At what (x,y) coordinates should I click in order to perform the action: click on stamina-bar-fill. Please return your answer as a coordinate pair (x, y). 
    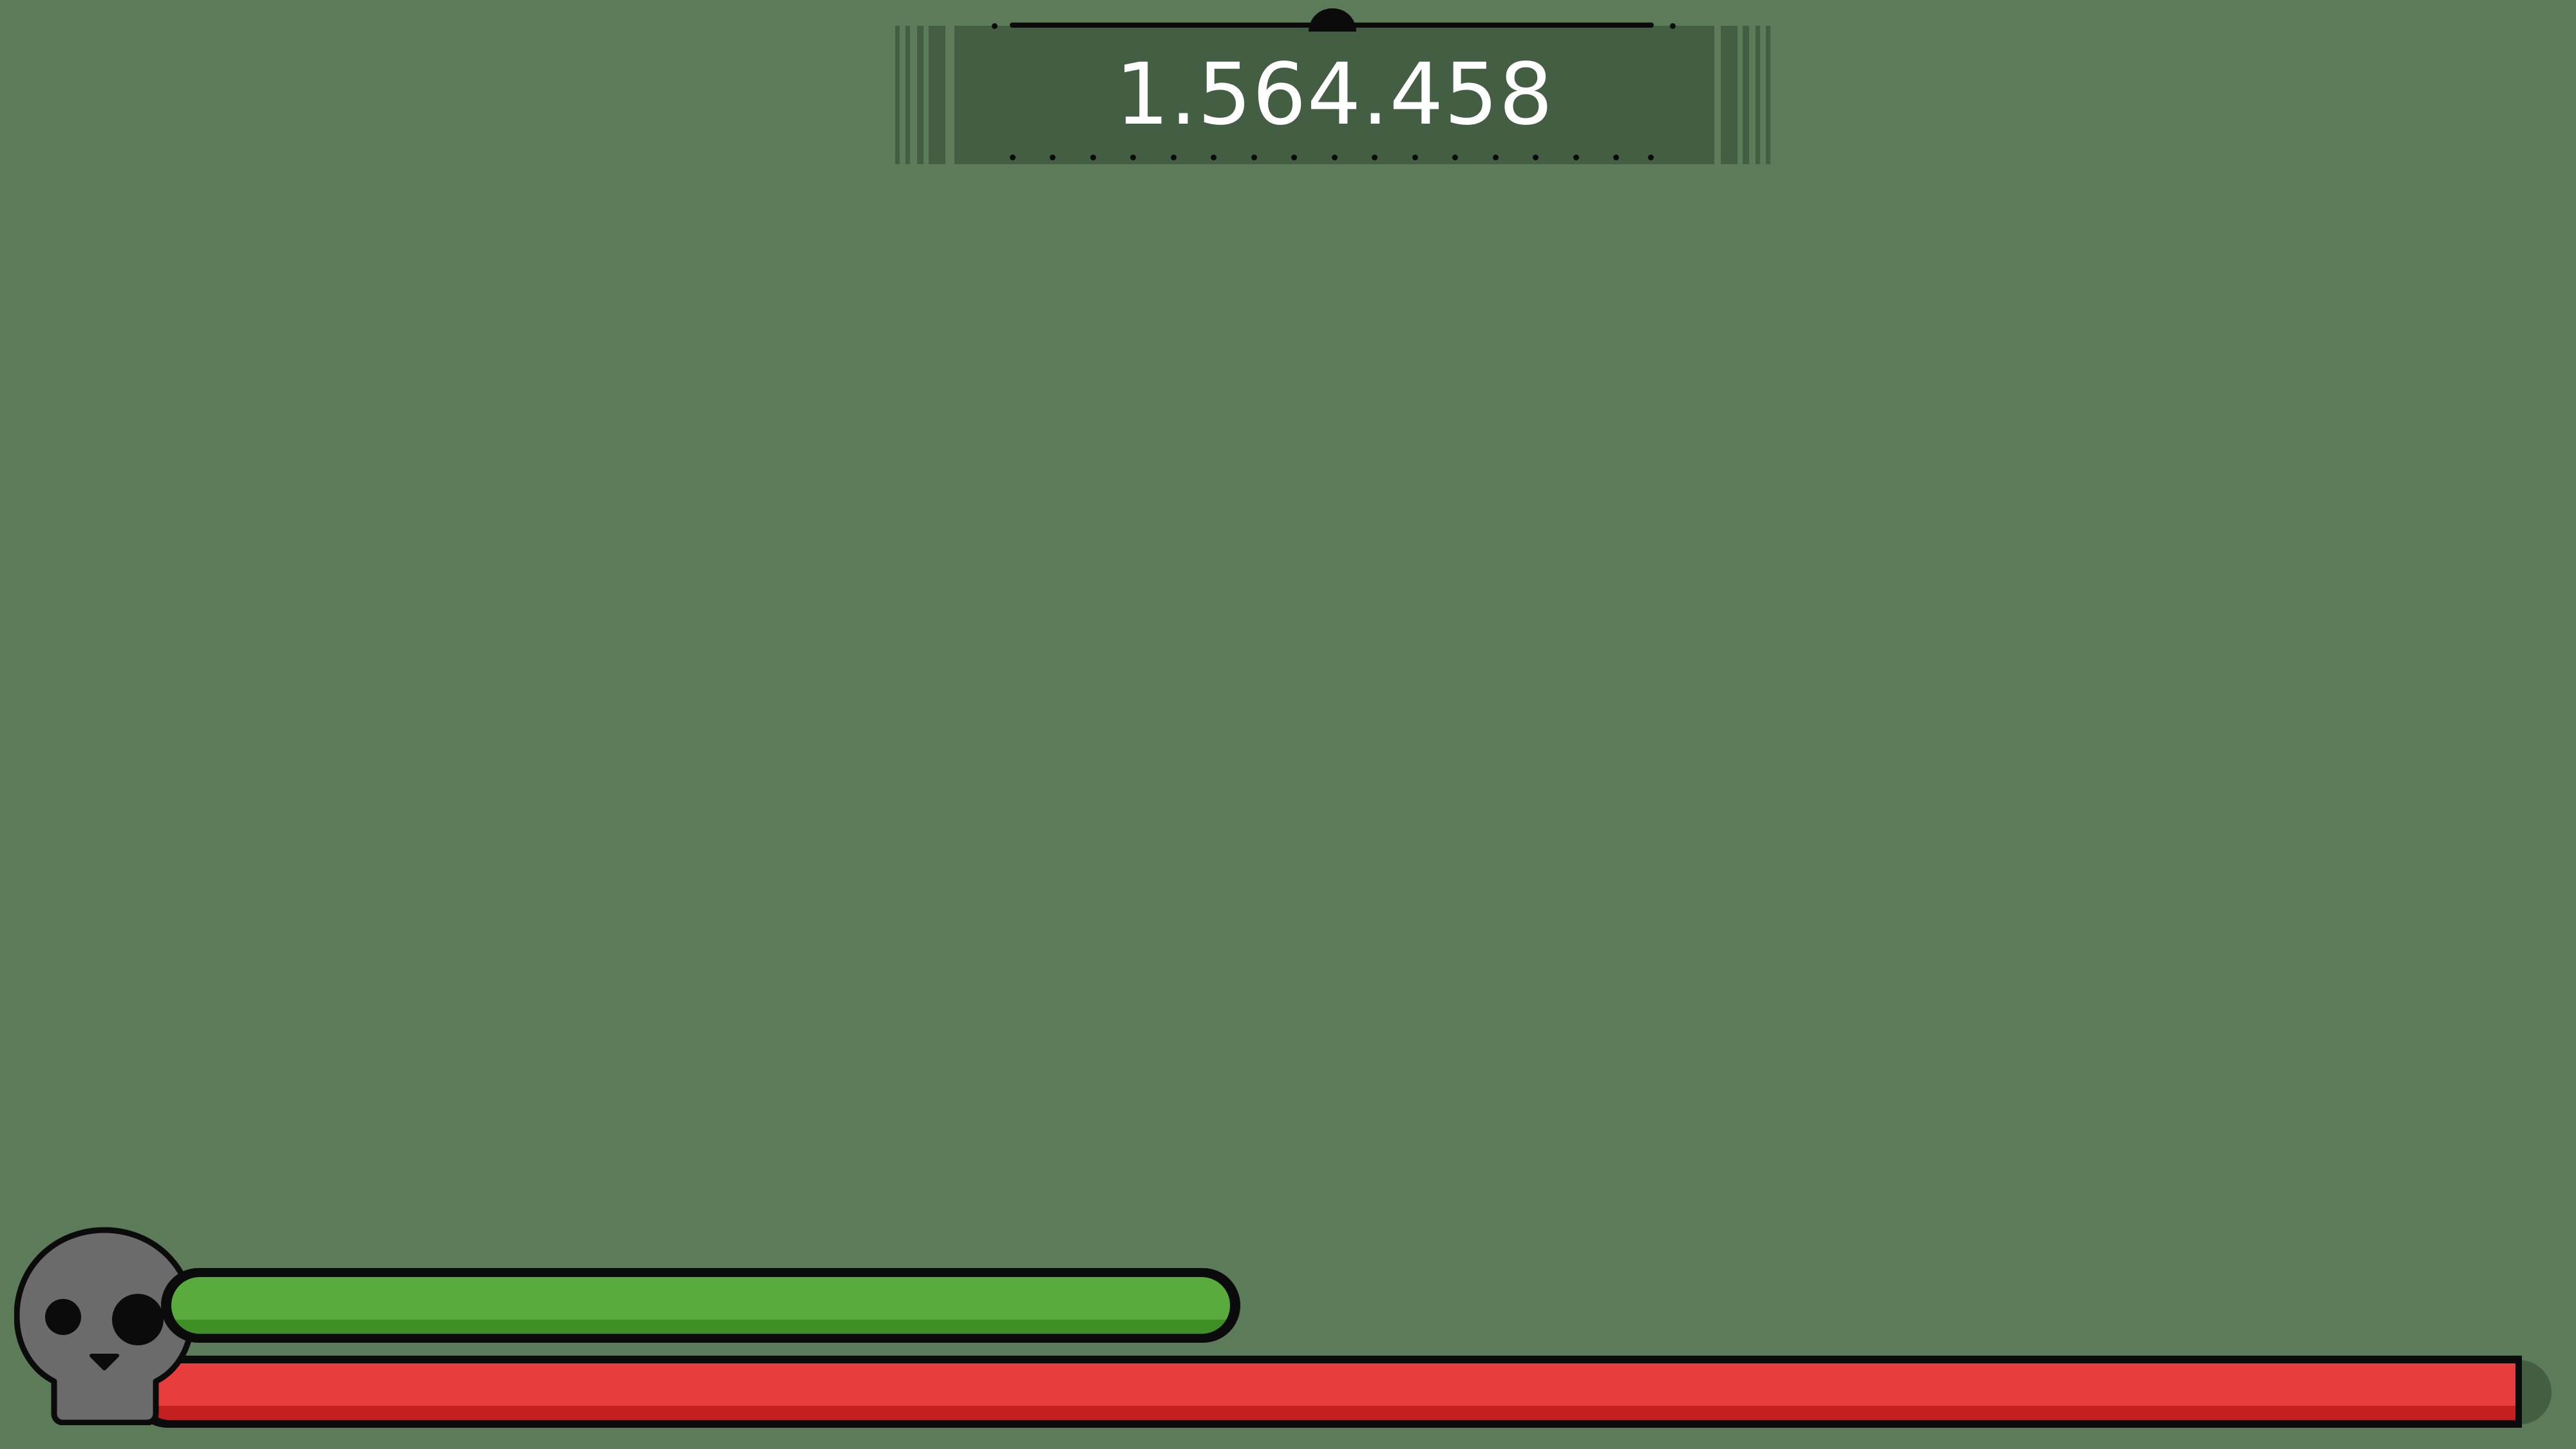
    Looking at the image, I should click on (700, 1305).